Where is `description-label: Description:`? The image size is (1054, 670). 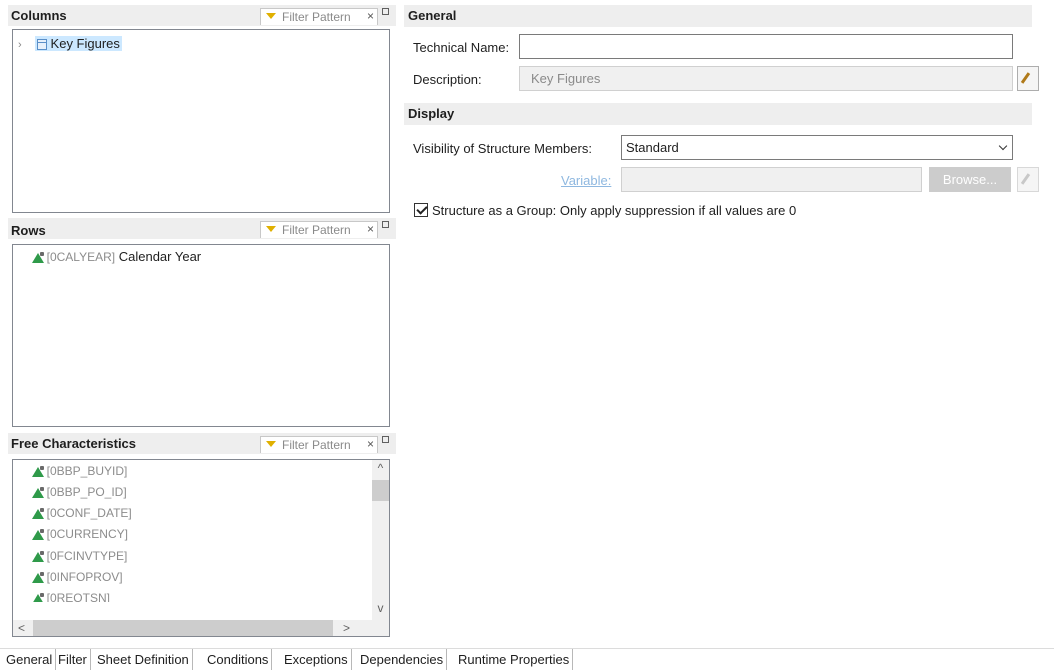
description-label: Description: is located at coordinates (447, 79).